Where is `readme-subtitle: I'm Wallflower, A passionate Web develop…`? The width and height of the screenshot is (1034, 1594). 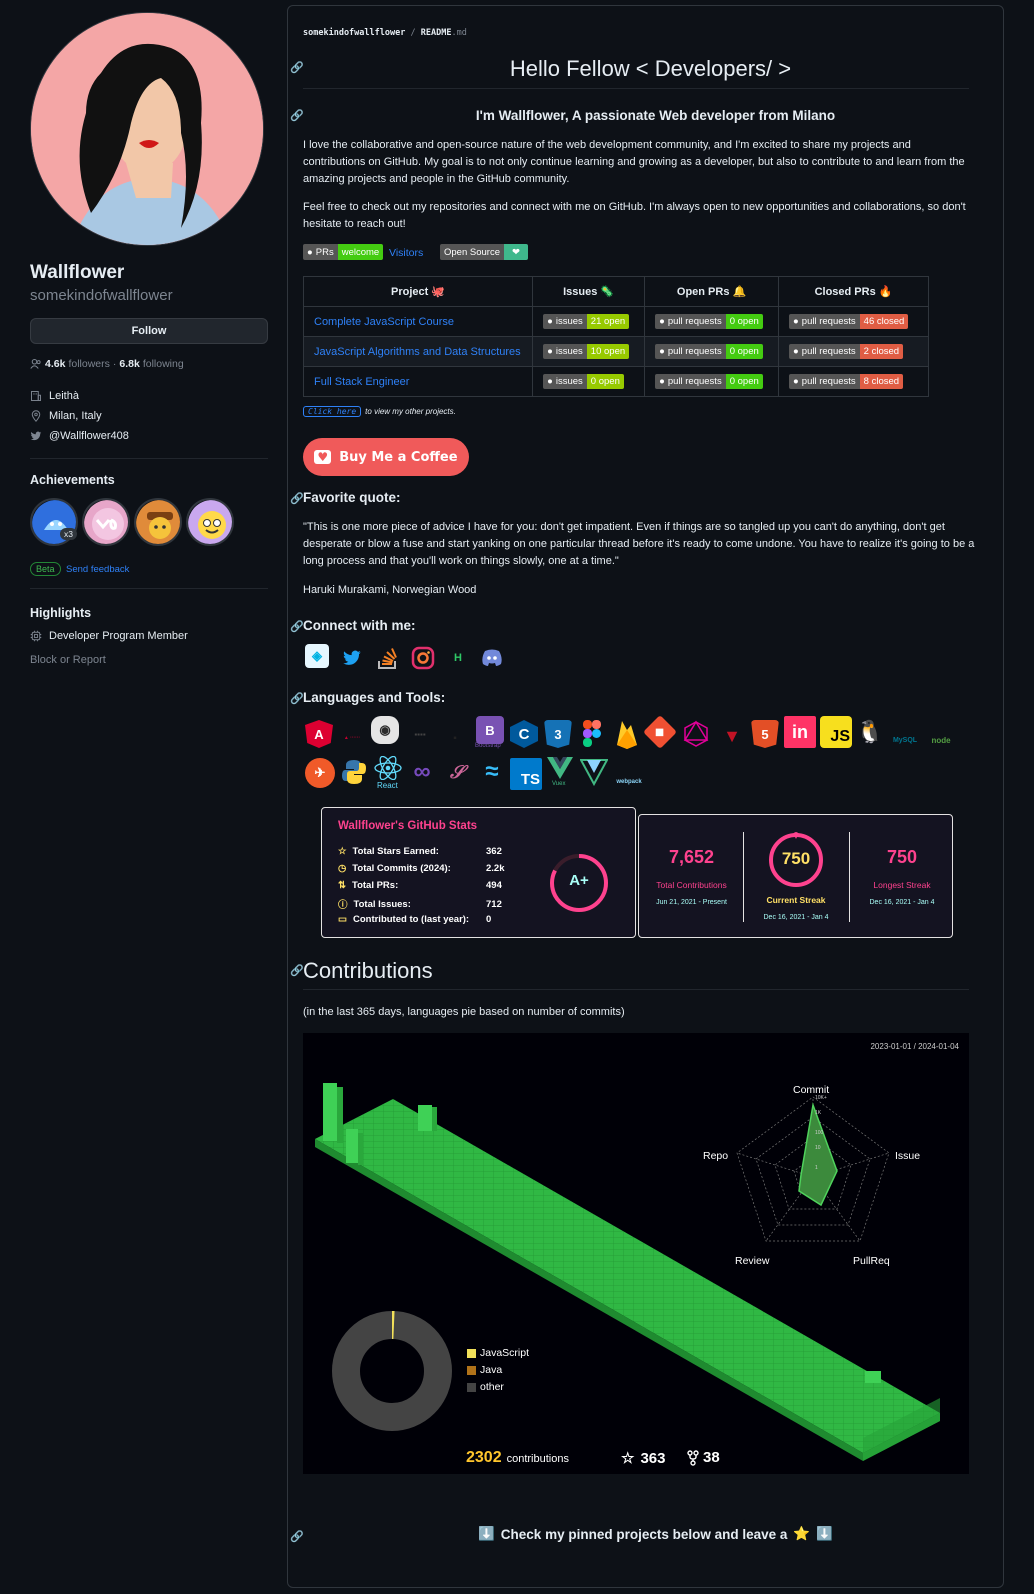
readme-subtitle: I'm Wallflower, A passionate Web develop… is located at coordinates (655, 115).